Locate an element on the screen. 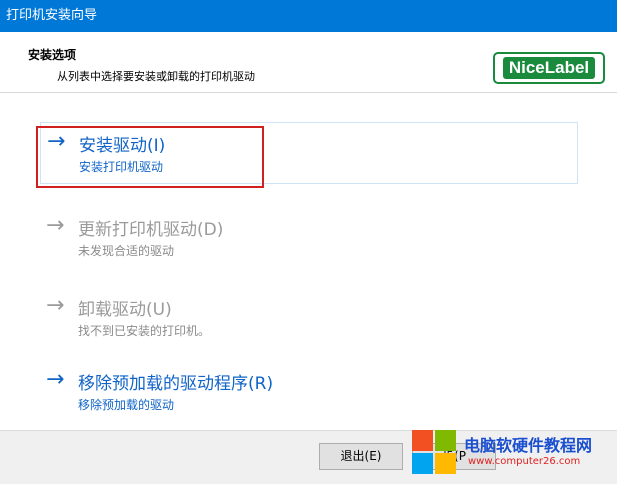  exit-button: 退出(E) is located at coordinates (361, 456).